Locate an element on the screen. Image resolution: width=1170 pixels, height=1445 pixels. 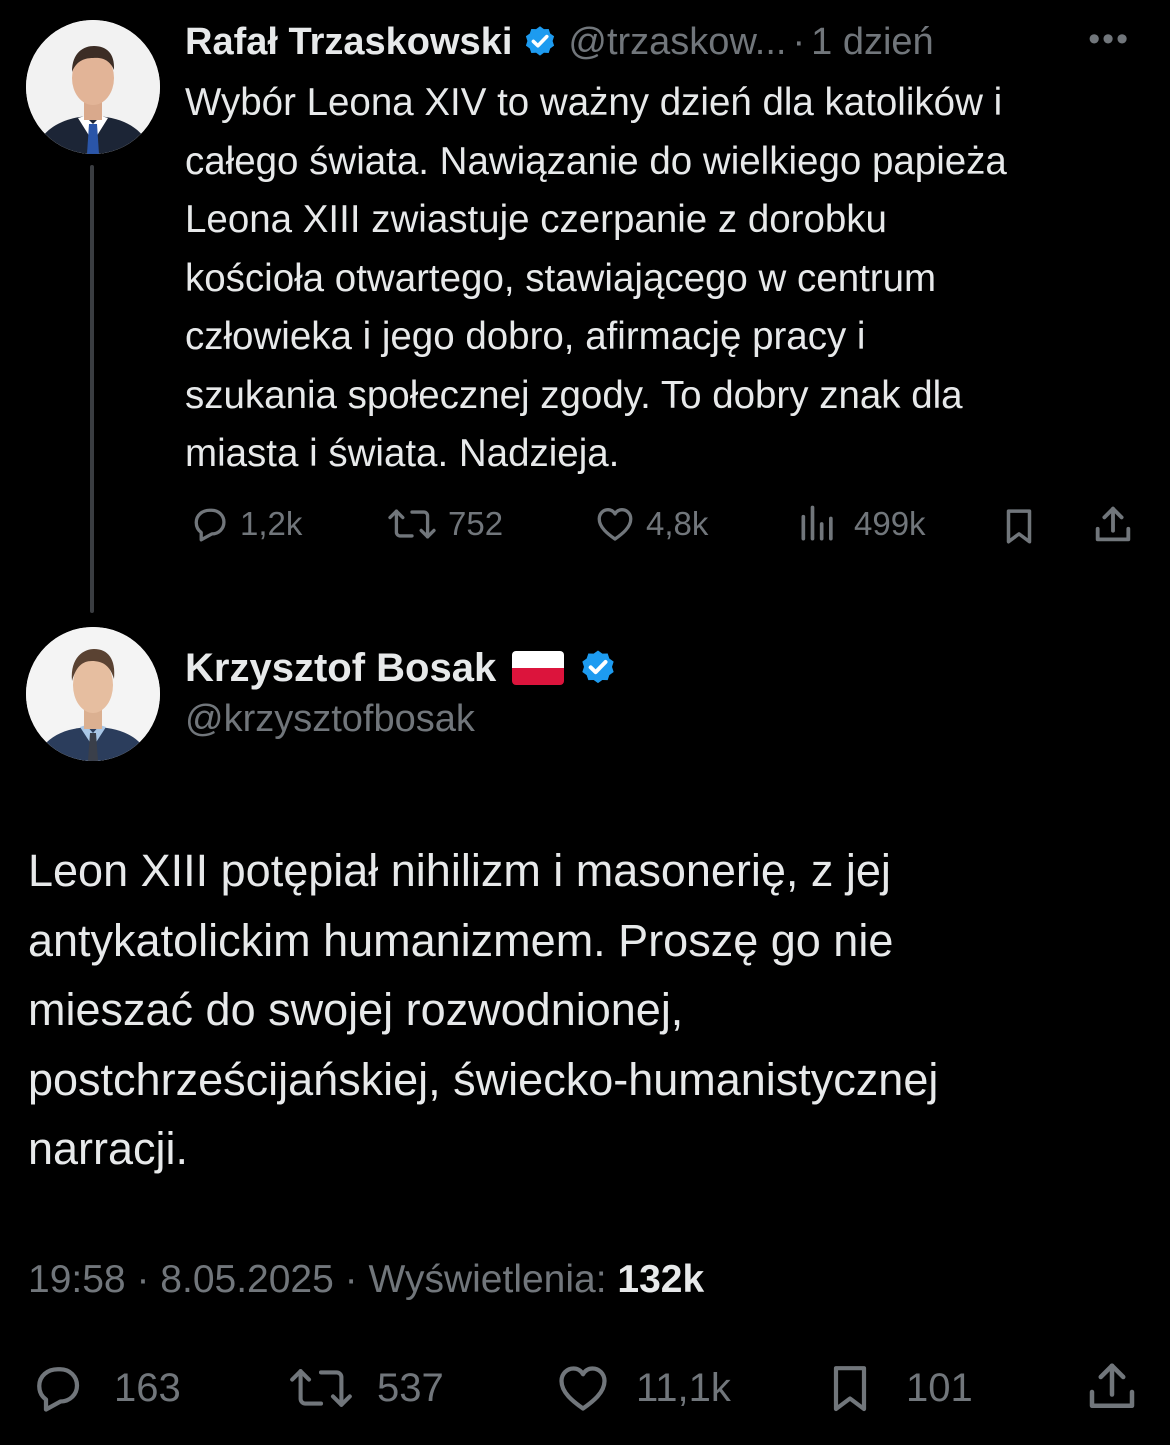
views-icon is located at coordinates (817, 523).